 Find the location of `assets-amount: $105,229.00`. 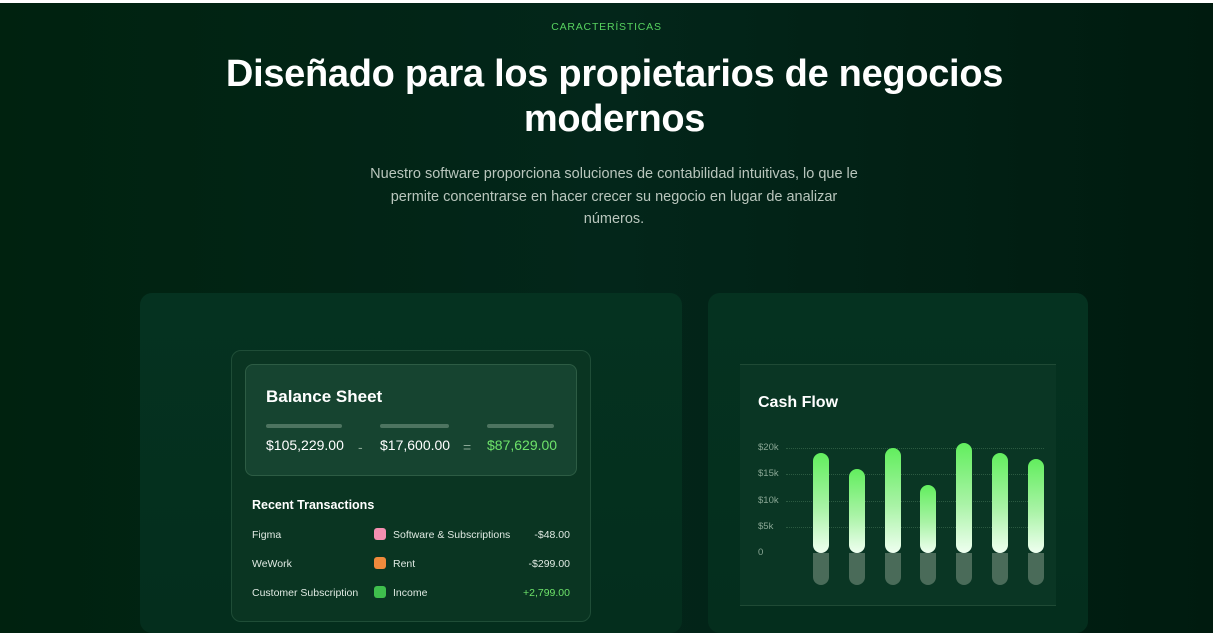

assets-amount: $105,229.00 is located at coordinates (305, 445).